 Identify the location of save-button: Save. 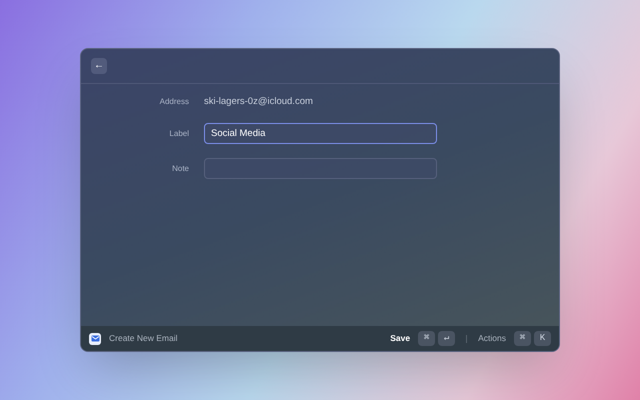
(400, 338).